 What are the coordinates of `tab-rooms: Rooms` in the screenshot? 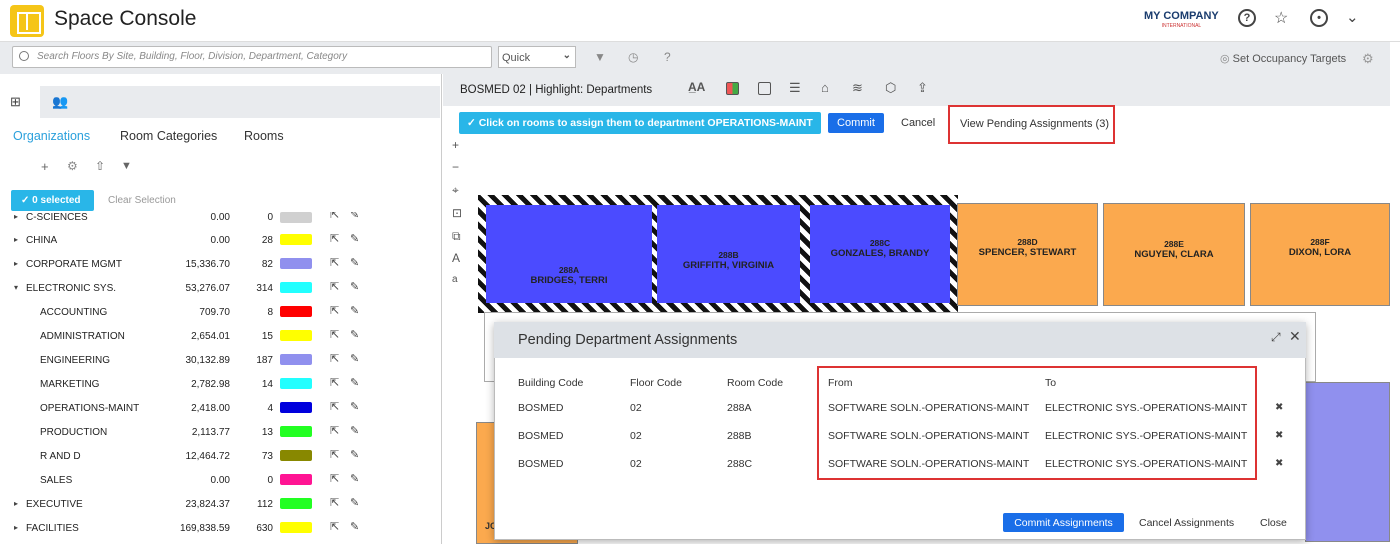 It's located at (264, 136).